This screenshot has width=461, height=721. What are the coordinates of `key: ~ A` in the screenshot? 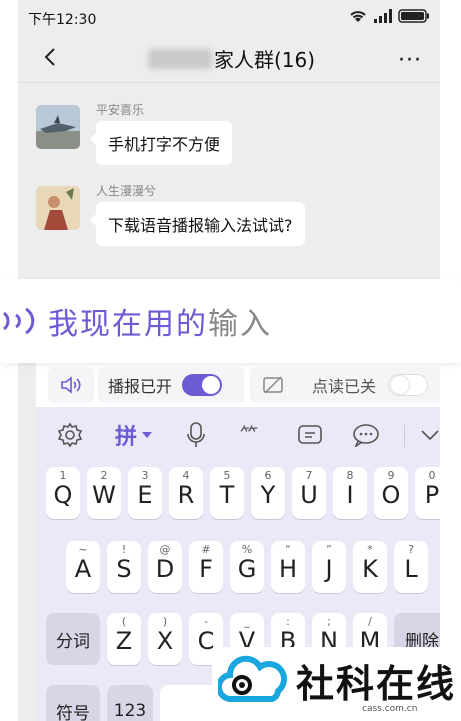 It's located at (83, 567).